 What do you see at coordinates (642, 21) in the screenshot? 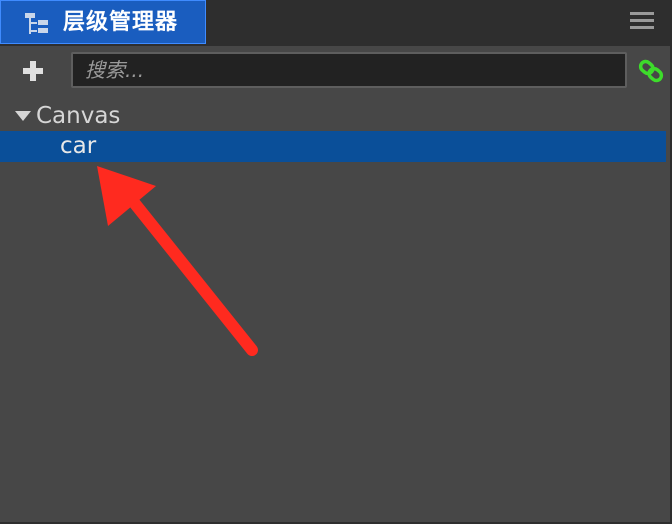
I see `hamburger-menu-icon` at bounding box center [642, 21].